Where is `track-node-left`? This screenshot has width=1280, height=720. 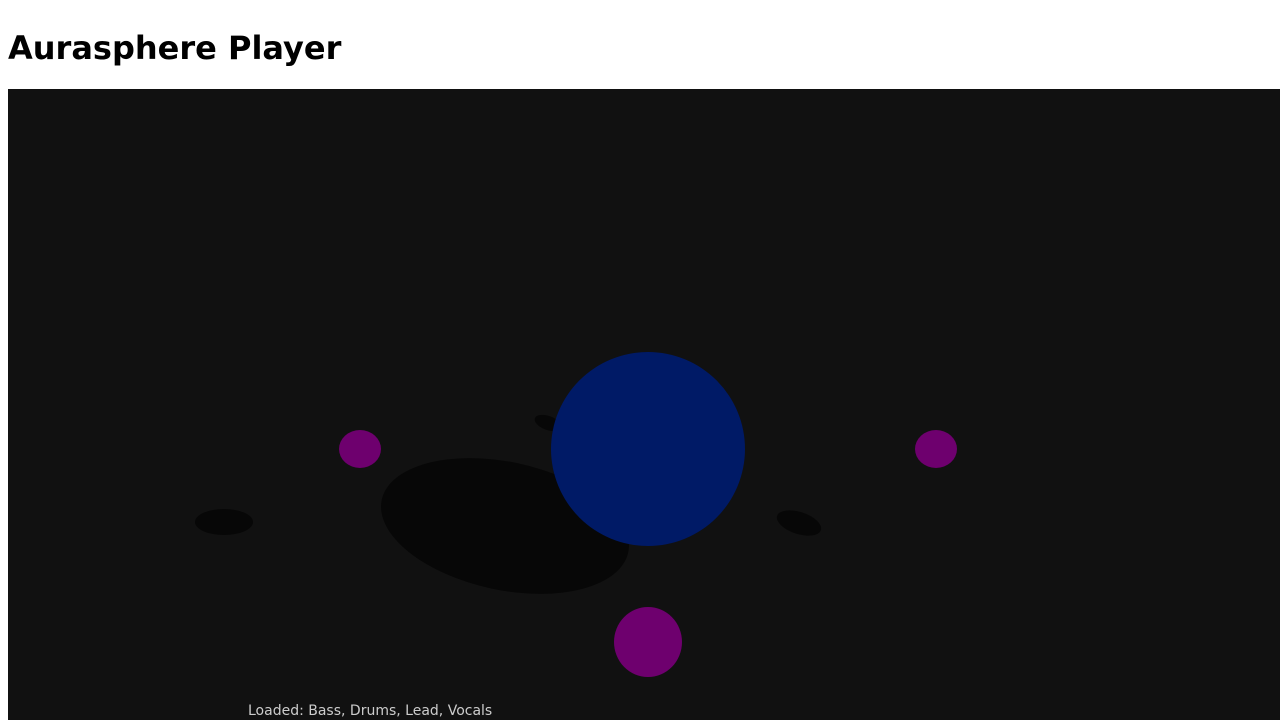 track-node-left is located at coordinates (360, 449).